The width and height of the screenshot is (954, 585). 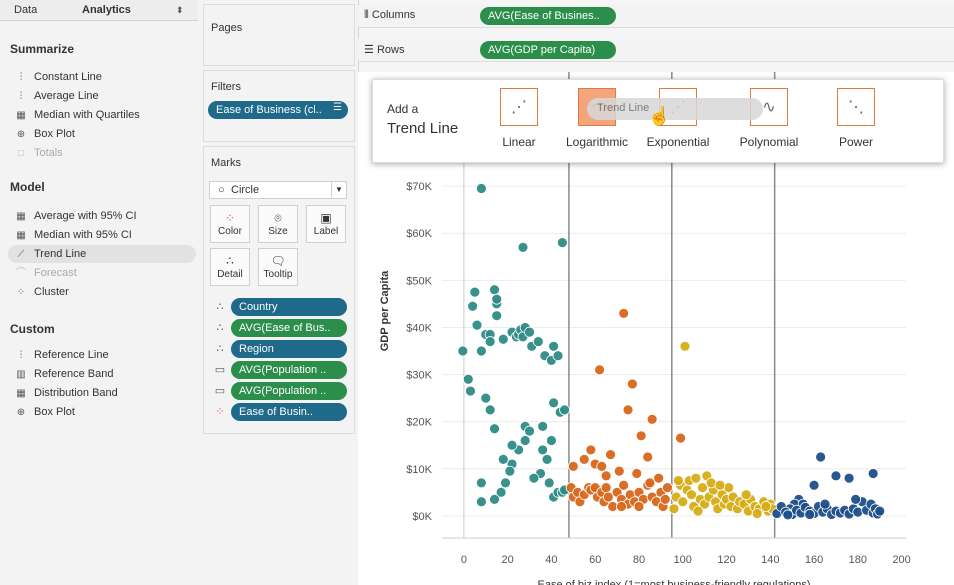 I want to click on color-button: ⁘ Color, so click(x=230, y=224).